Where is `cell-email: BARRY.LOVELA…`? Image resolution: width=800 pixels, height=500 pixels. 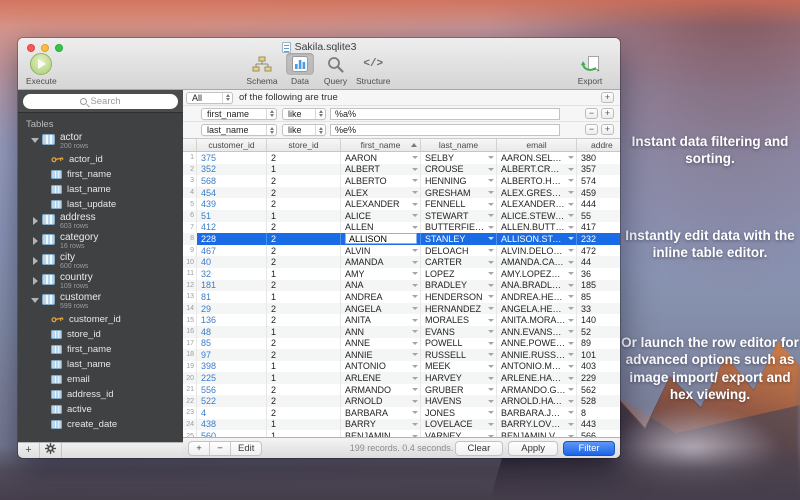
cell-email: BARRY.LOVELA… is located at coordinates (537, 424).